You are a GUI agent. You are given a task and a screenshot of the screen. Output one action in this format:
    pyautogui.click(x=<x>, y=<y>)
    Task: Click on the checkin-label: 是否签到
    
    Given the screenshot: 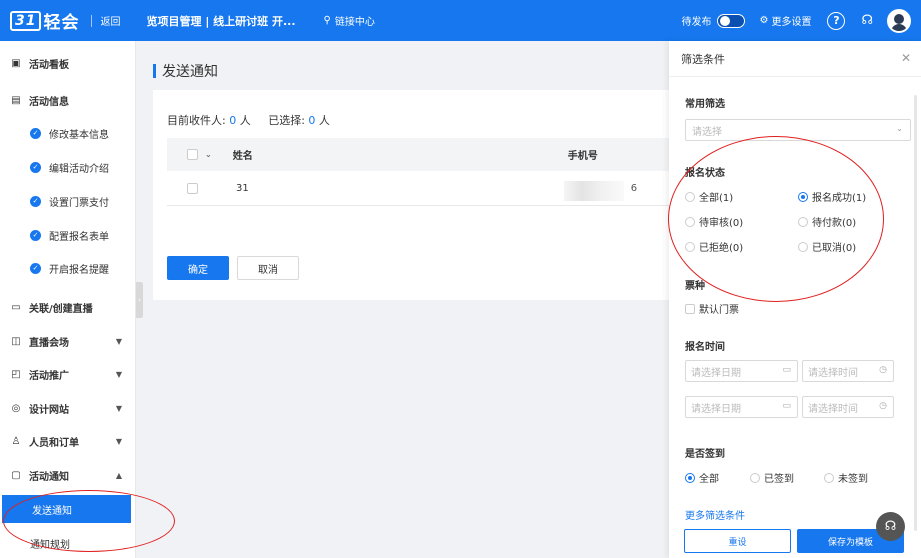 What is the action you would take?
    pyautogui.click(x=705, y=454)
    